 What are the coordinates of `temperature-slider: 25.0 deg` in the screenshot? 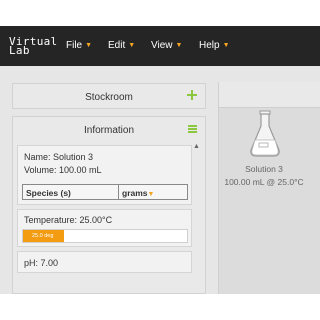 It's located at (105, 236).